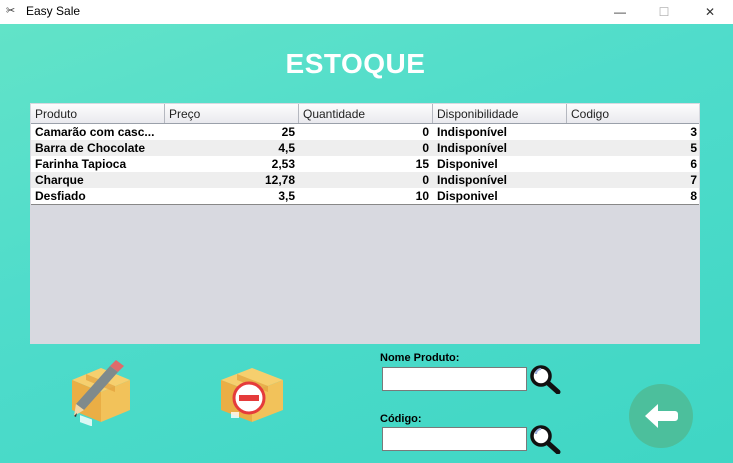  I want to click on close-button: ✕, so click(710, 12).